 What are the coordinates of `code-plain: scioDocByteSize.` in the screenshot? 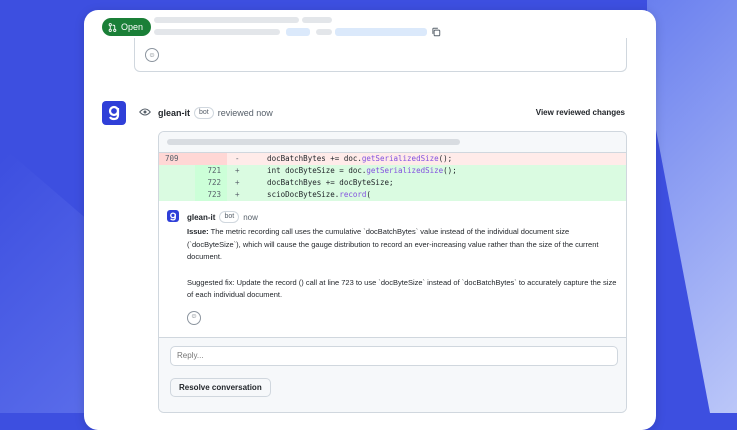 It's located at (294, 194).